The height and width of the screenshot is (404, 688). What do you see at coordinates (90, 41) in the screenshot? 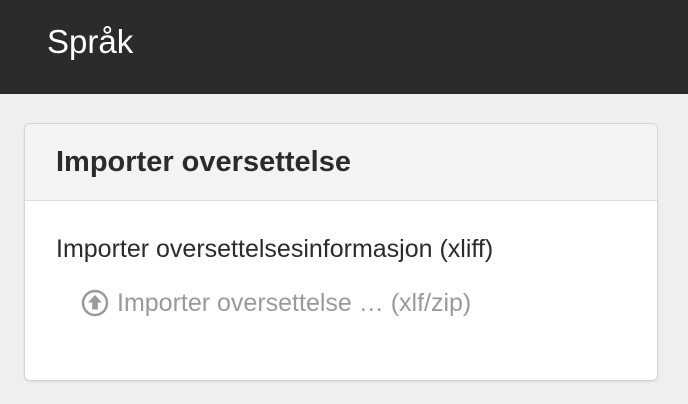
I see `page-title: Språk` at bounding box center [90, 41].